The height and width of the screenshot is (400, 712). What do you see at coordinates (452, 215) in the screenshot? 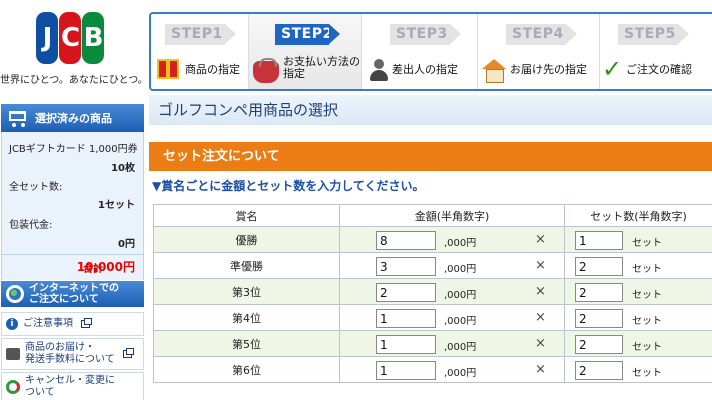
I see `header-amount: 金額(半角数字)` at bounding box center [452, 215].